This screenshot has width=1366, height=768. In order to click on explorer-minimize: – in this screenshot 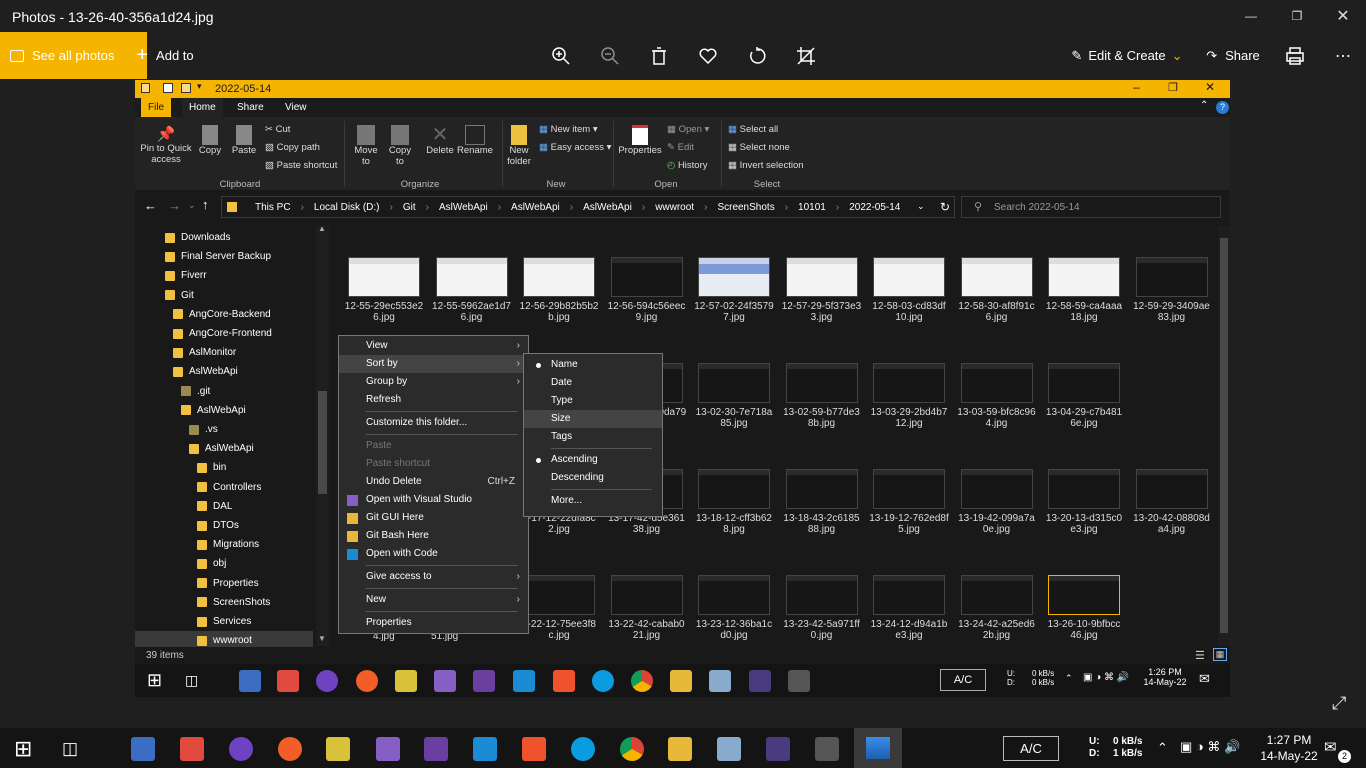, I will do `click(1136, 87)`.